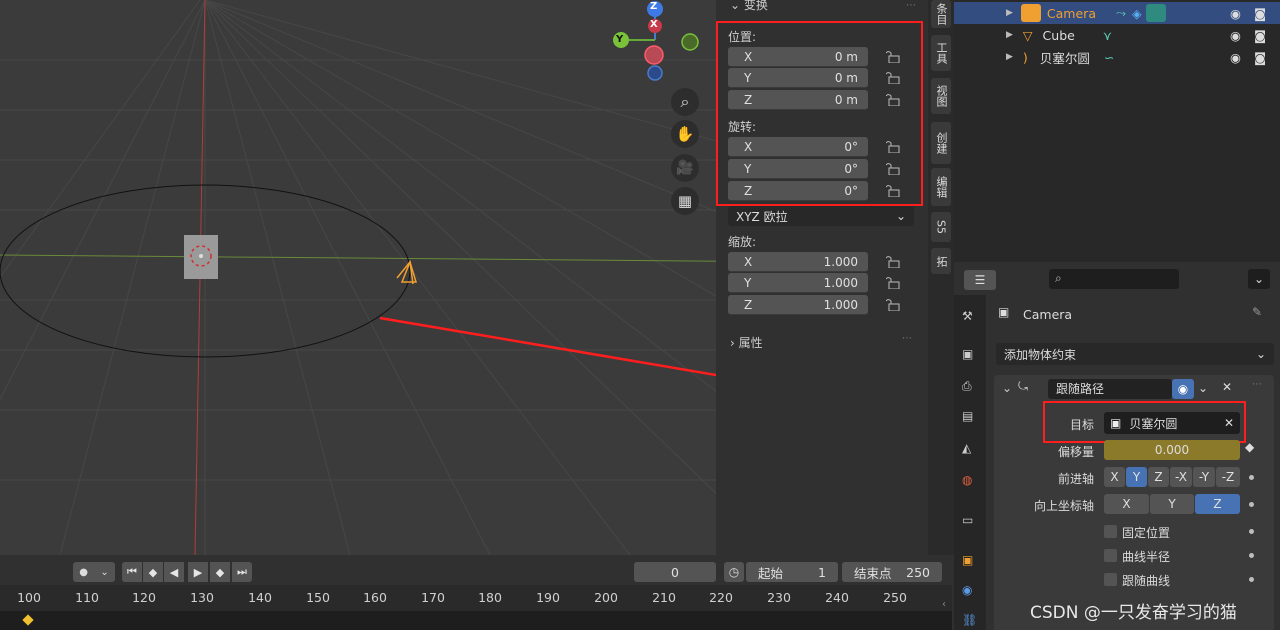 The width and height of the screenshot is (1280, 630). What do you see at coordinates (94, 572) in the screenshot?
I see `record-button: ● ⌄` at bounding box center [94, 572].